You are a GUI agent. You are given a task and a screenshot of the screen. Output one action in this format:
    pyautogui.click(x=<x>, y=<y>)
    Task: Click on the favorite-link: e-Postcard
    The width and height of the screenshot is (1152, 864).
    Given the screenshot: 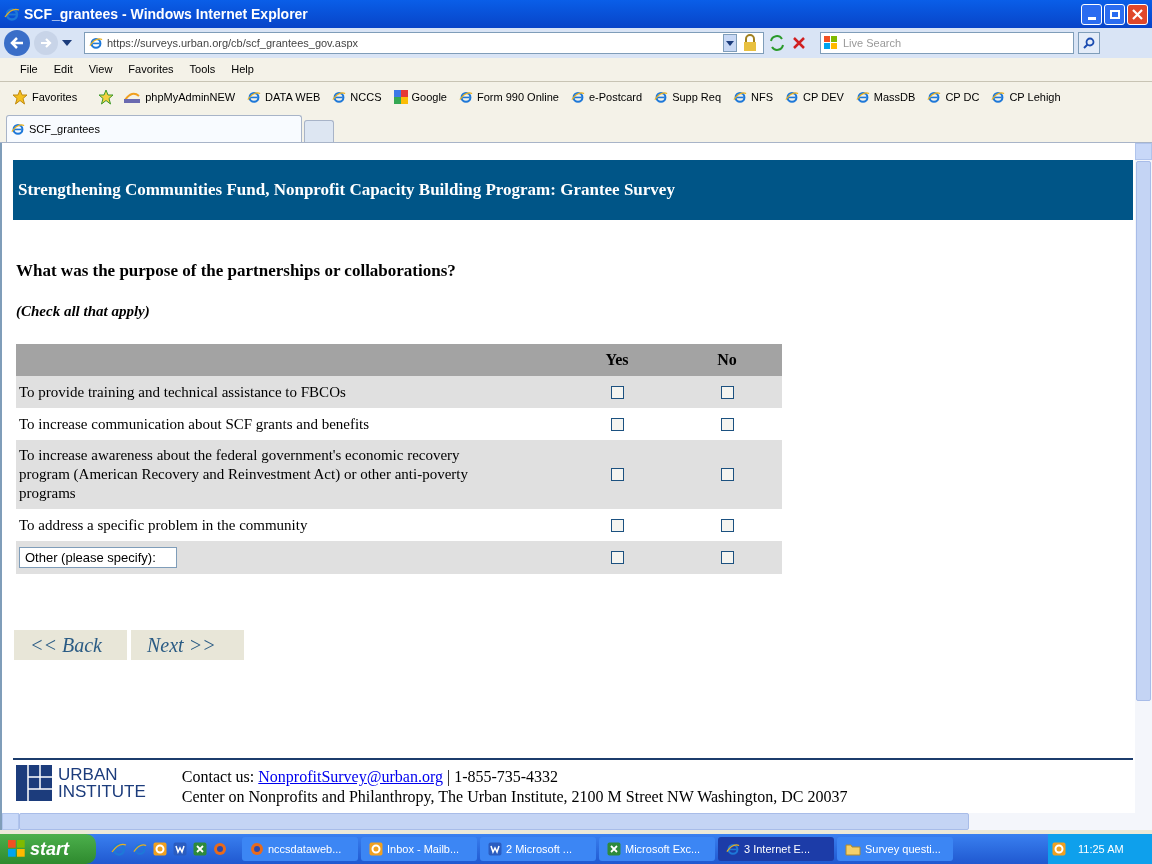 What is the action you would take?
    pyautogui.click(x=608, y=97)
    